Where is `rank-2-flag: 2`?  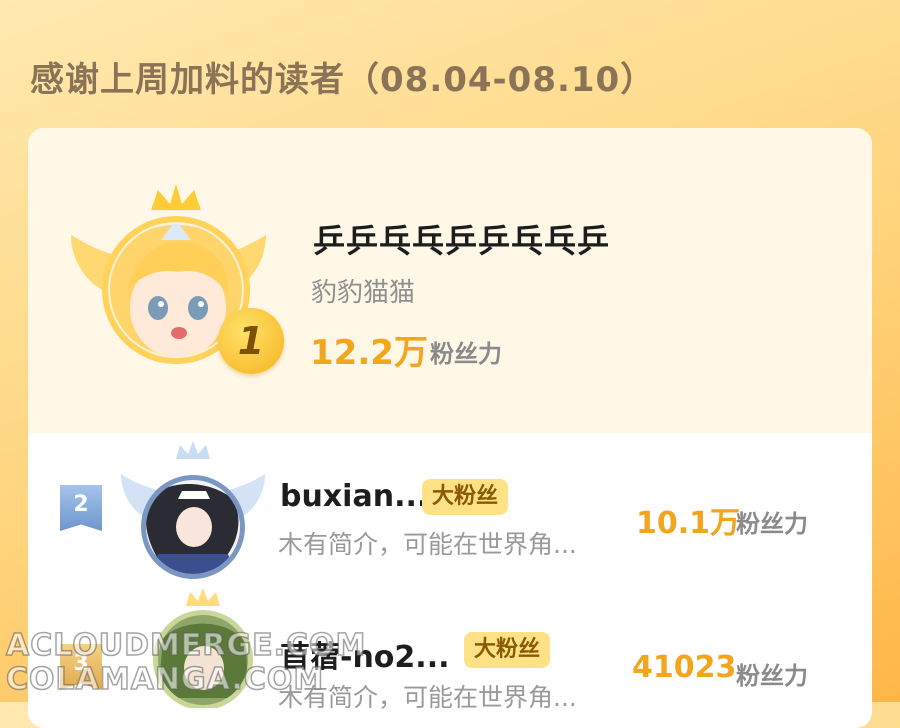 rank-2-flag: 2 is located at coordinates (81, 508).